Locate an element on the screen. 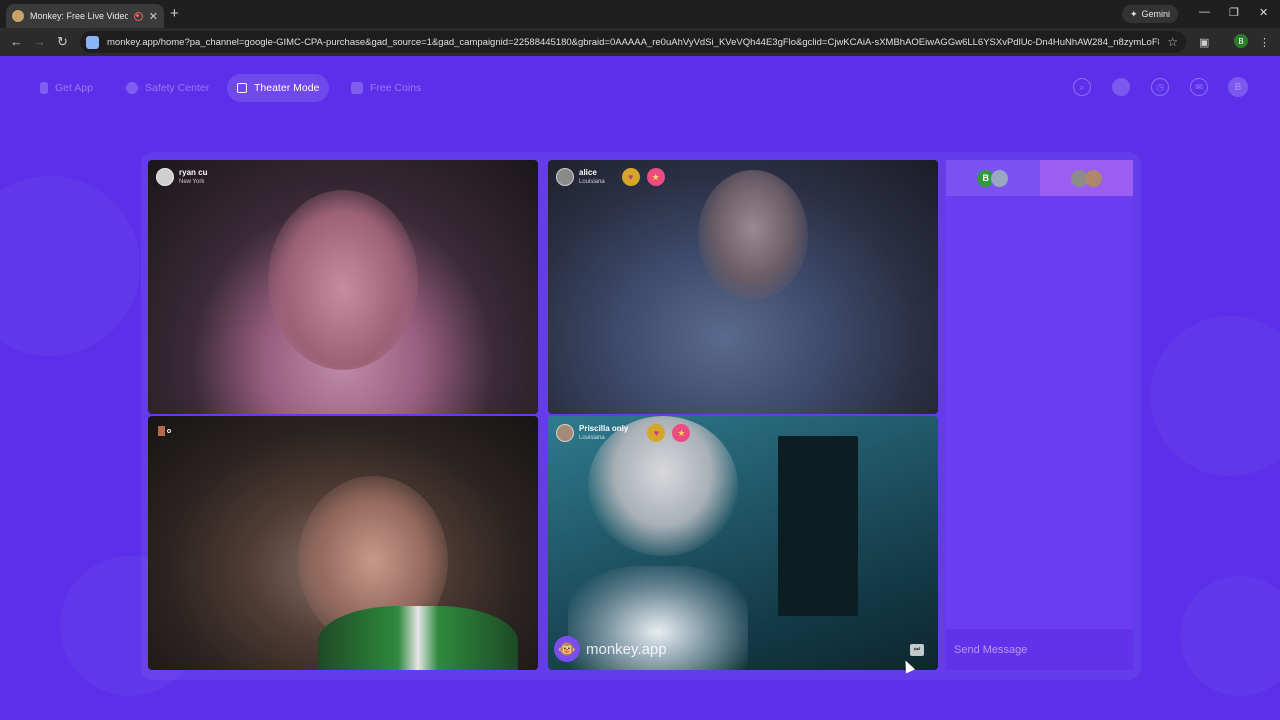 The image size is (1280, 720). video-tile-2: alice Louisiana ♥ ★ is located at coordinates (743, 287).